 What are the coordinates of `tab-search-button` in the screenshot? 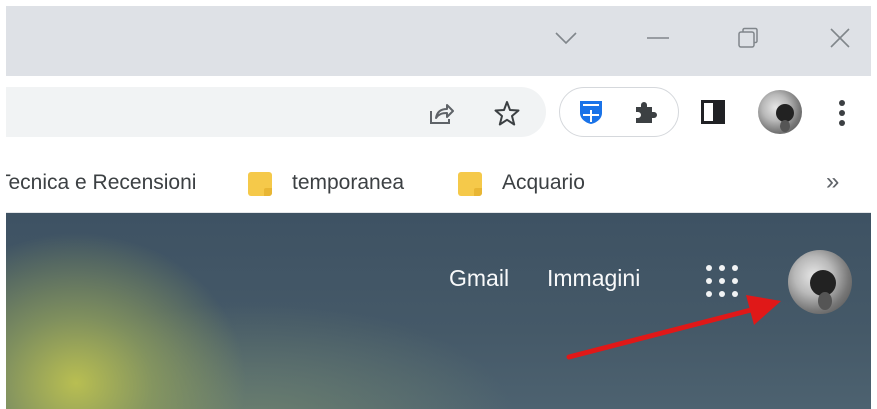 It's located at (566, 38).